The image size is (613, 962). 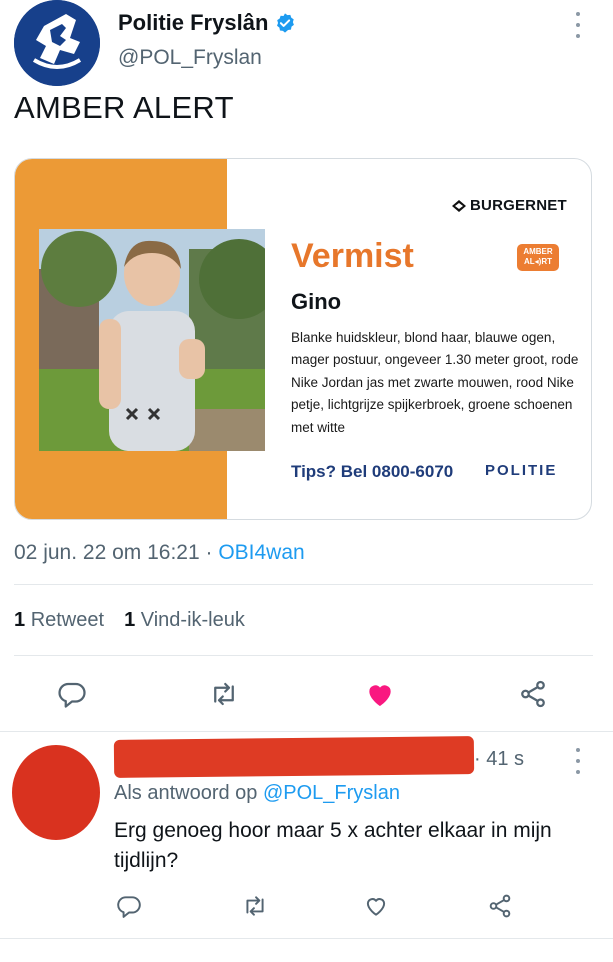 What do you see at coordinates (316, 301) in the screenshot?
I see `missing-child-name: Gino` at bounding box center [316, 301].